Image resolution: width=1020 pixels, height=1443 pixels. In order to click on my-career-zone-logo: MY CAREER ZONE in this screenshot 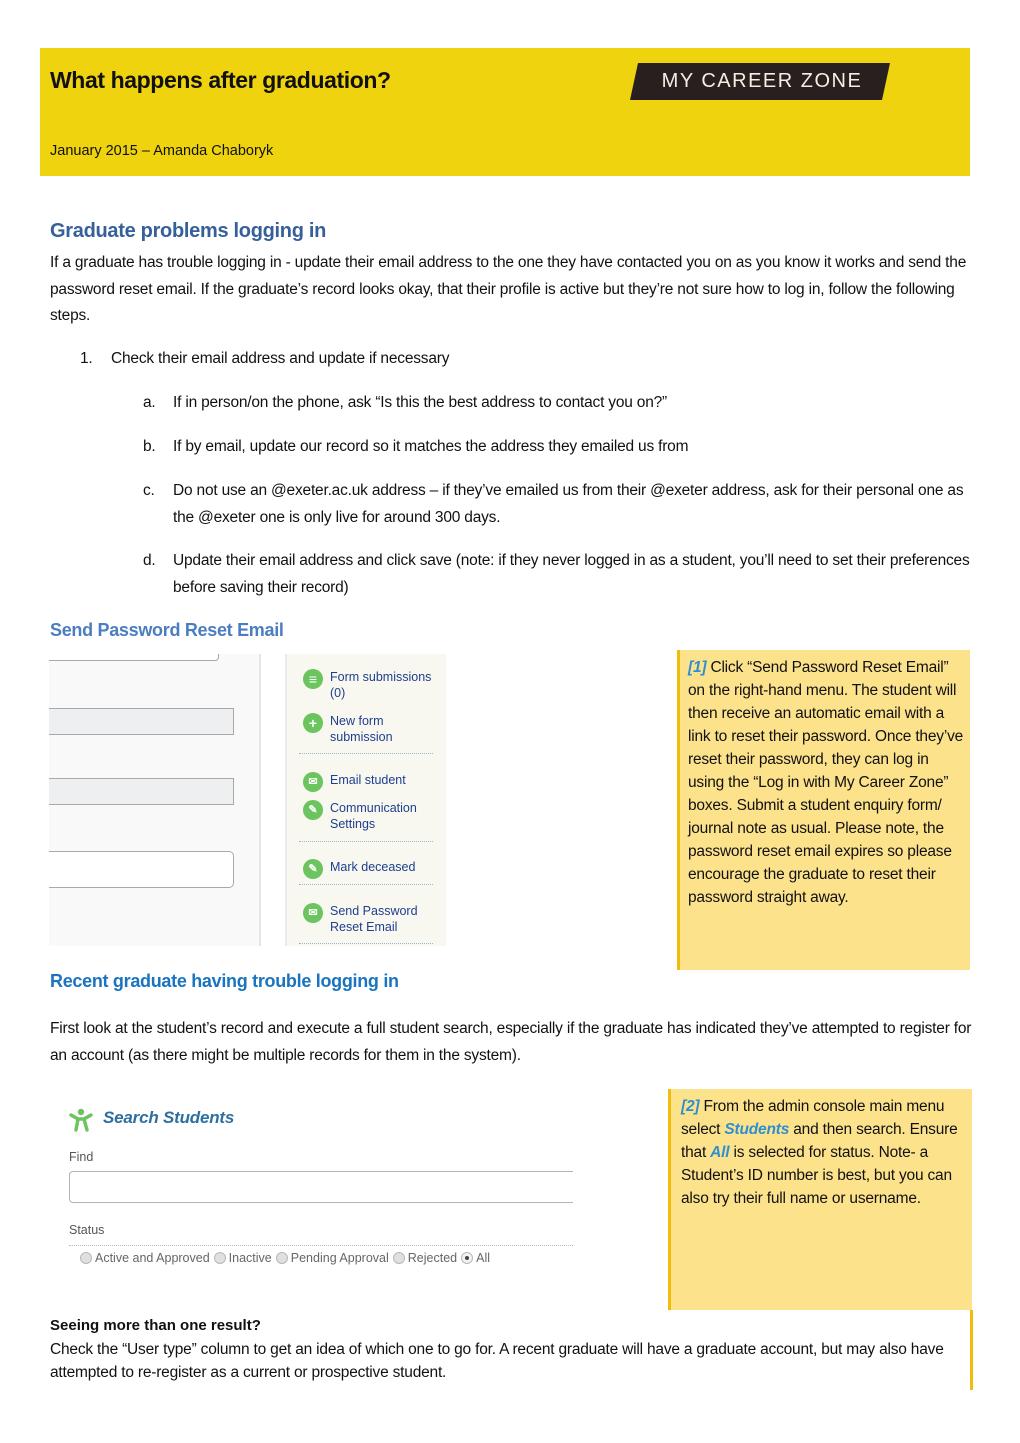, I will do `click(760, 81)`.